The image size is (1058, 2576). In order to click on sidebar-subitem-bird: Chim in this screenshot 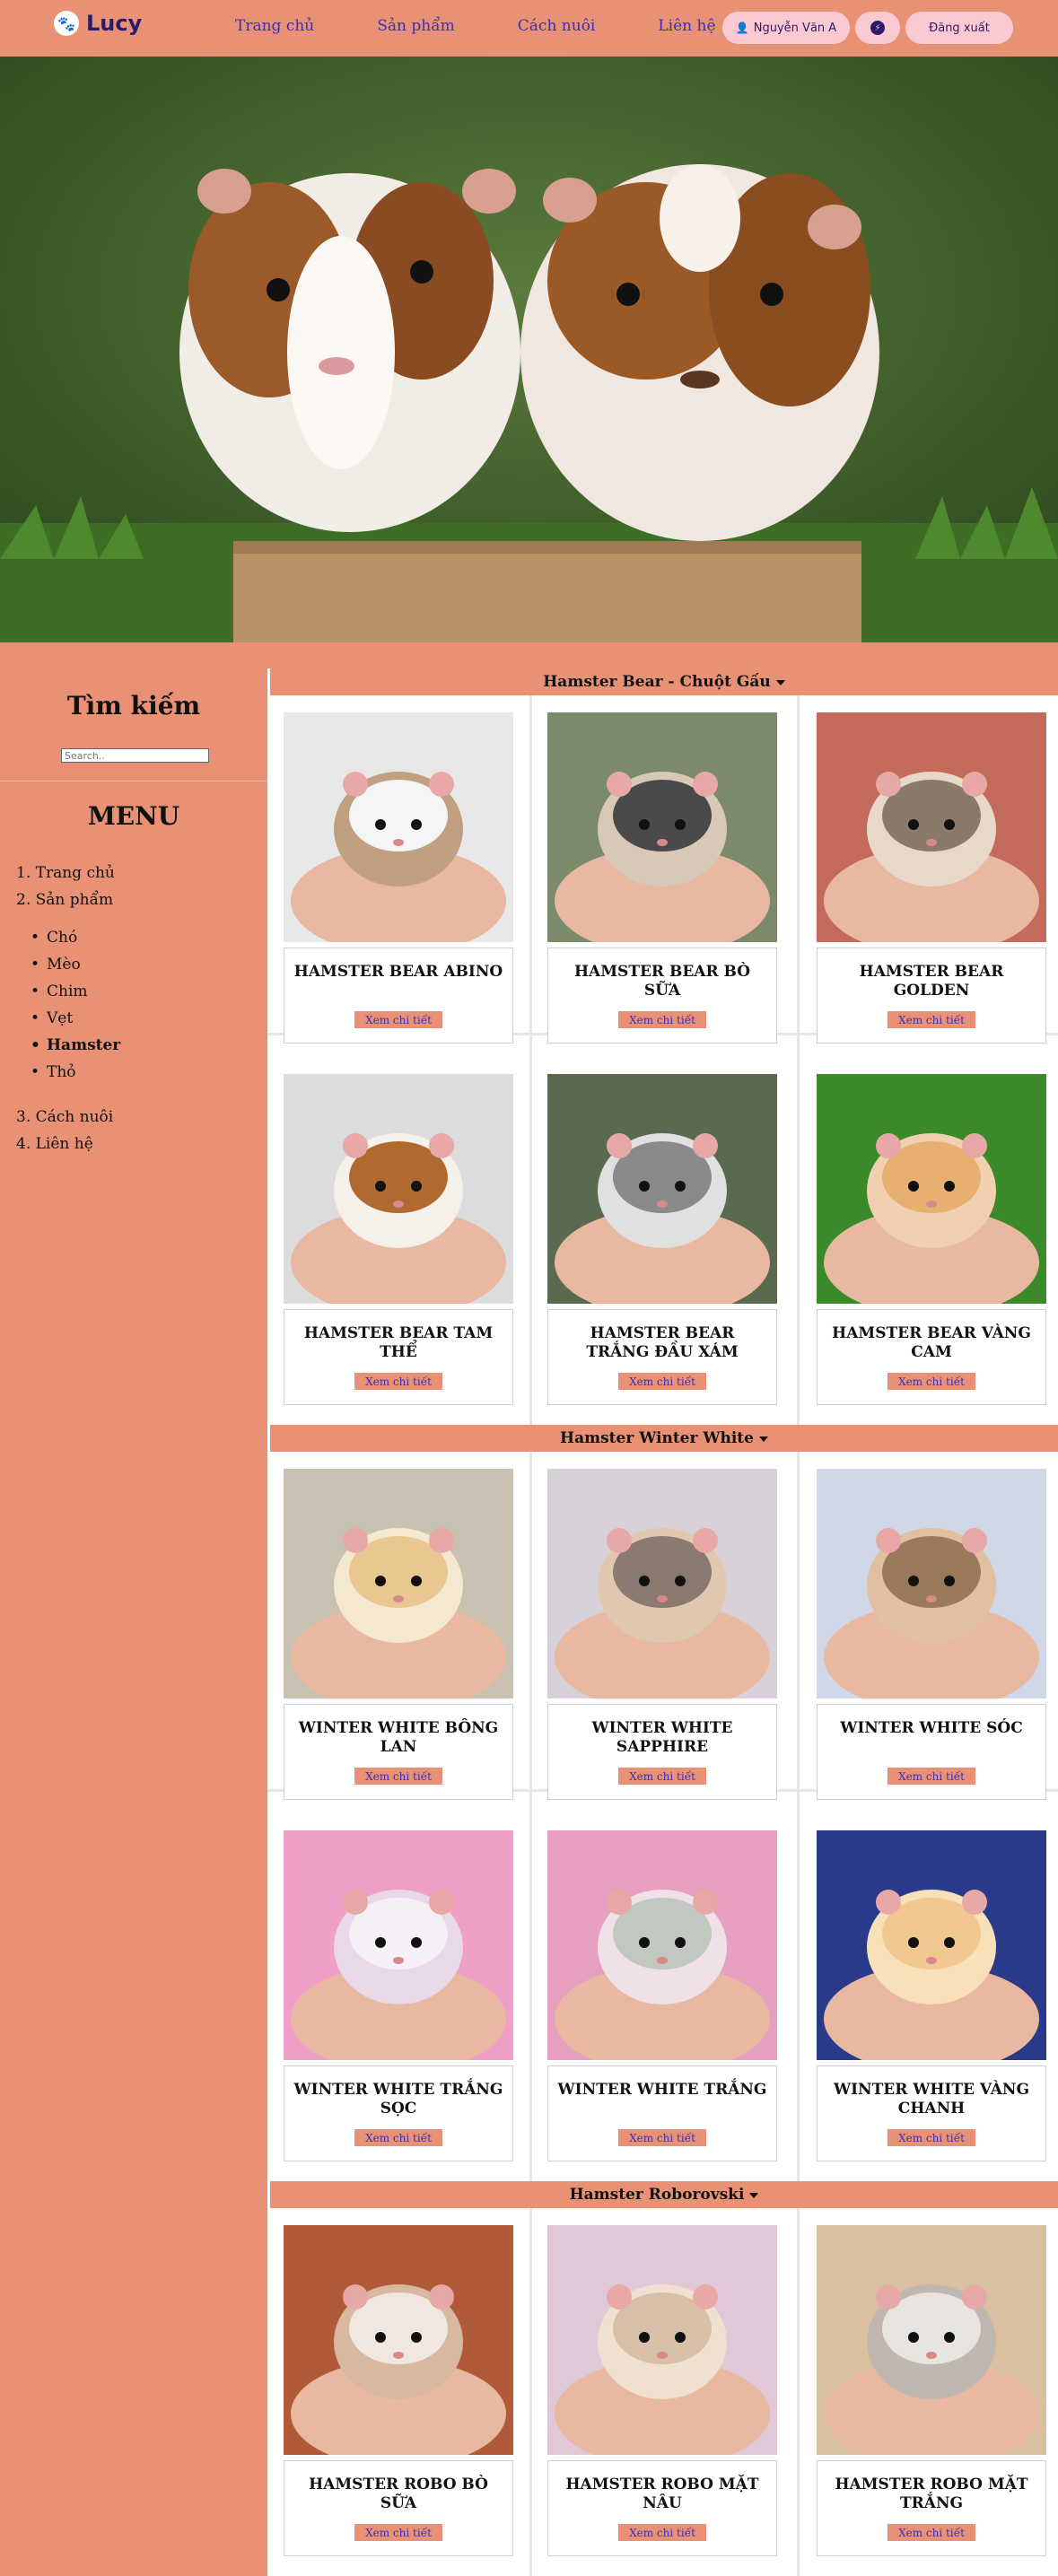, I will do `click(59, 991)`.